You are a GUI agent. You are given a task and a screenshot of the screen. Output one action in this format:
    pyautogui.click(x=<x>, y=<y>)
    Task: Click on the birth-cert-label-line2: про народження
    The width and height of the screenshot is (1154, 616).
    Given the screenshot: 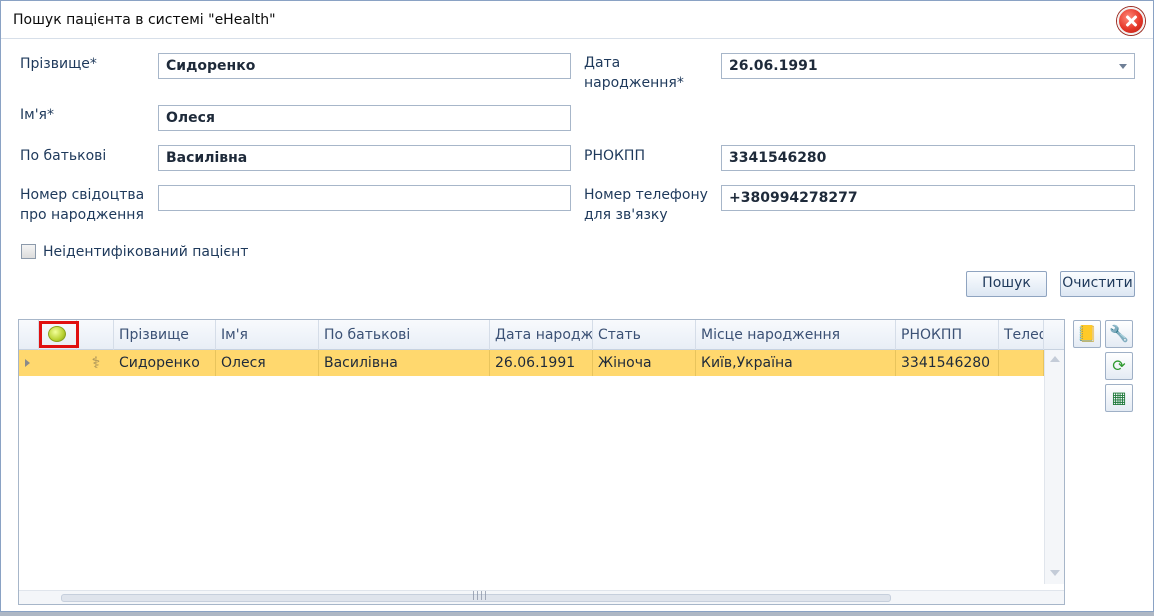 What is the action you would take?
    pyautogui.click(x=82, y=215)
    